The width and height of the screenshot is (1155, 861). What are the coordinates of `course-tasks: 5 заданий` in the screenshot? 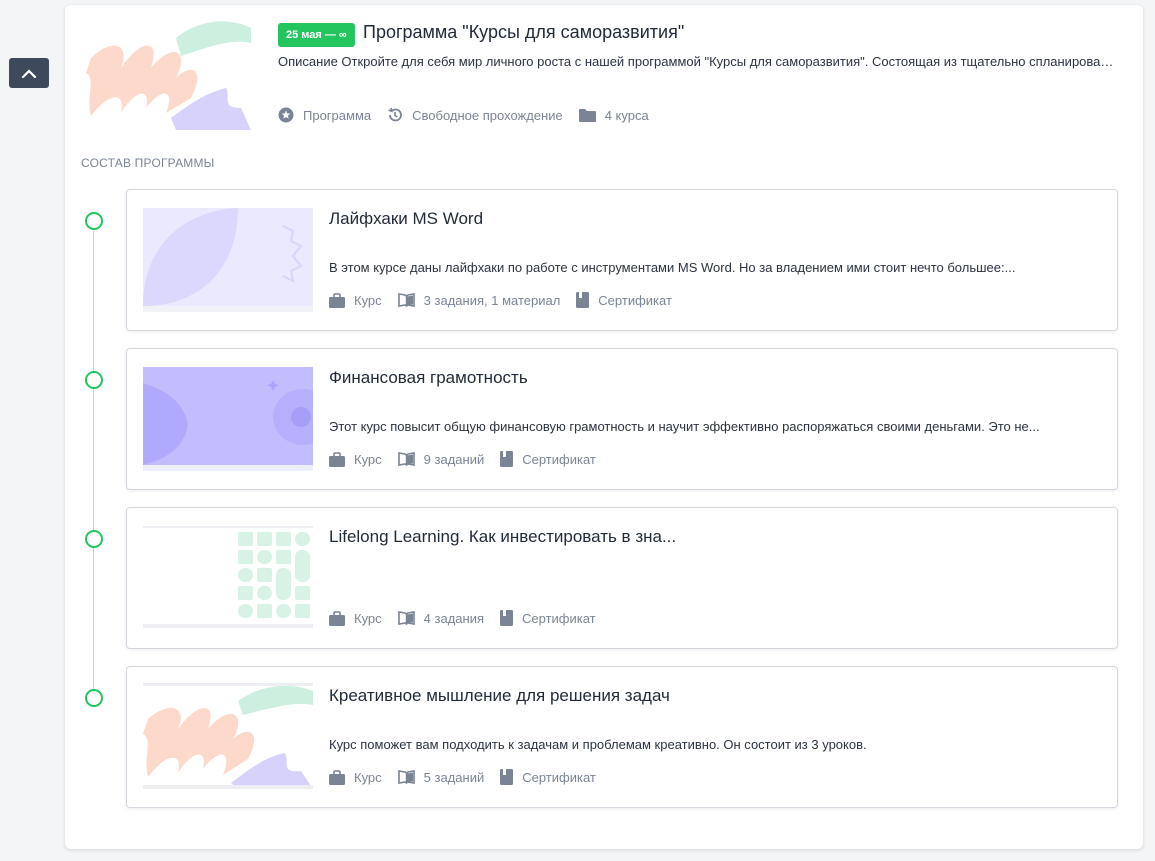 It's located at (441, 777).